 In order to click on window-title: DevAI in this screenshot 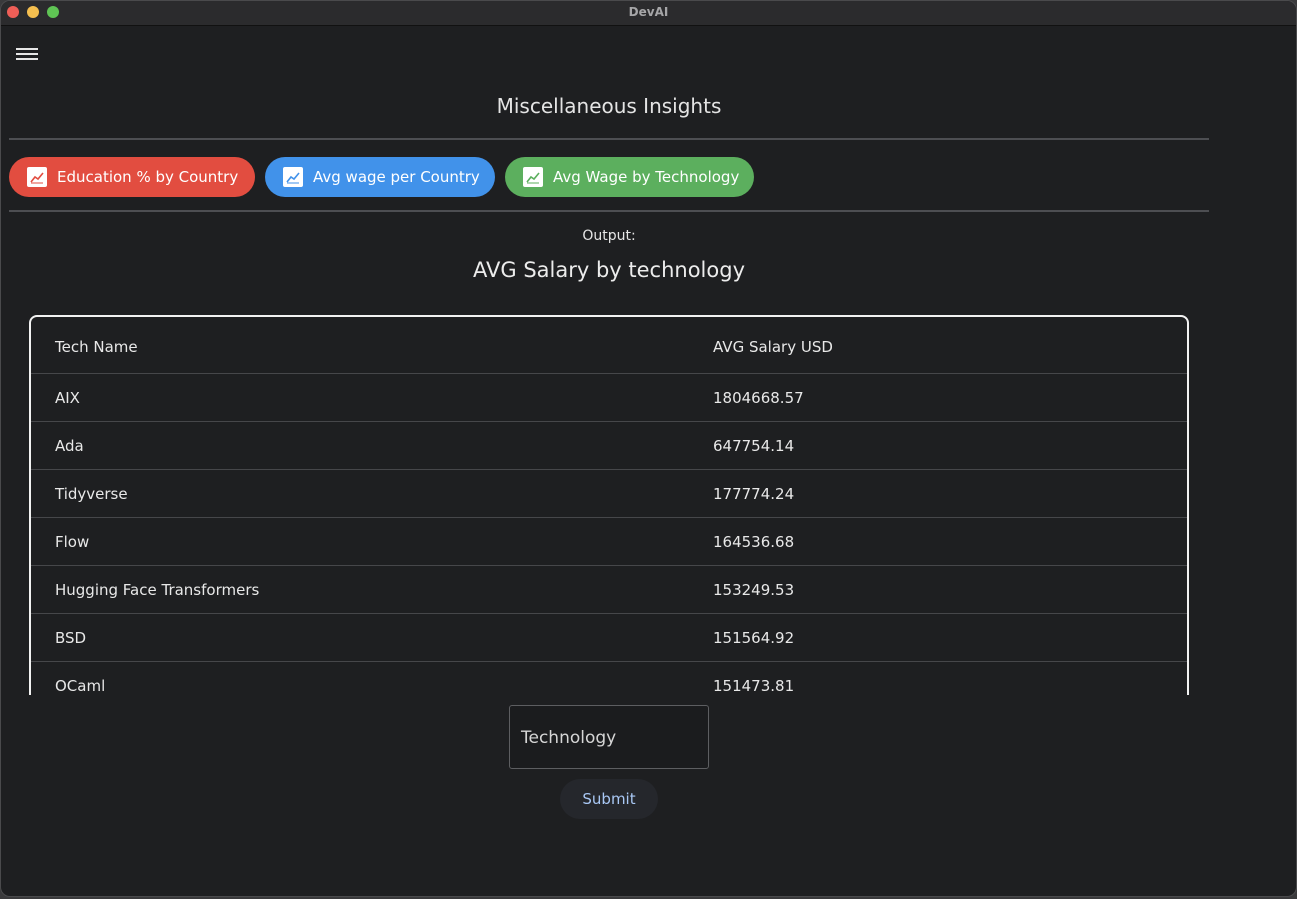, I will do `click(648, 12)`.